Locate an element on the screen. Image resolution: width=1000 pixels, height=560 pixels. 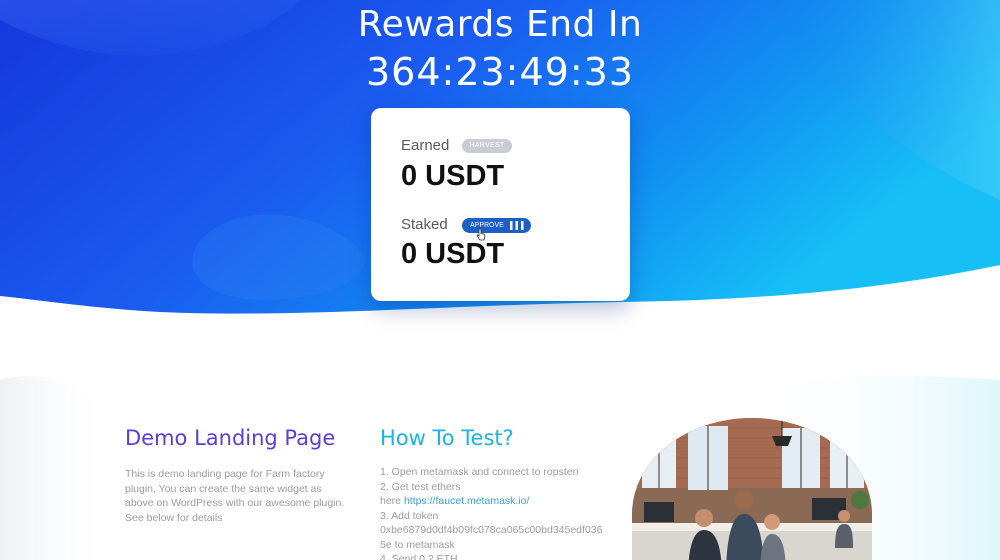
countdown-timer: 364:23:49:33 is located at coordinates (500, 72).